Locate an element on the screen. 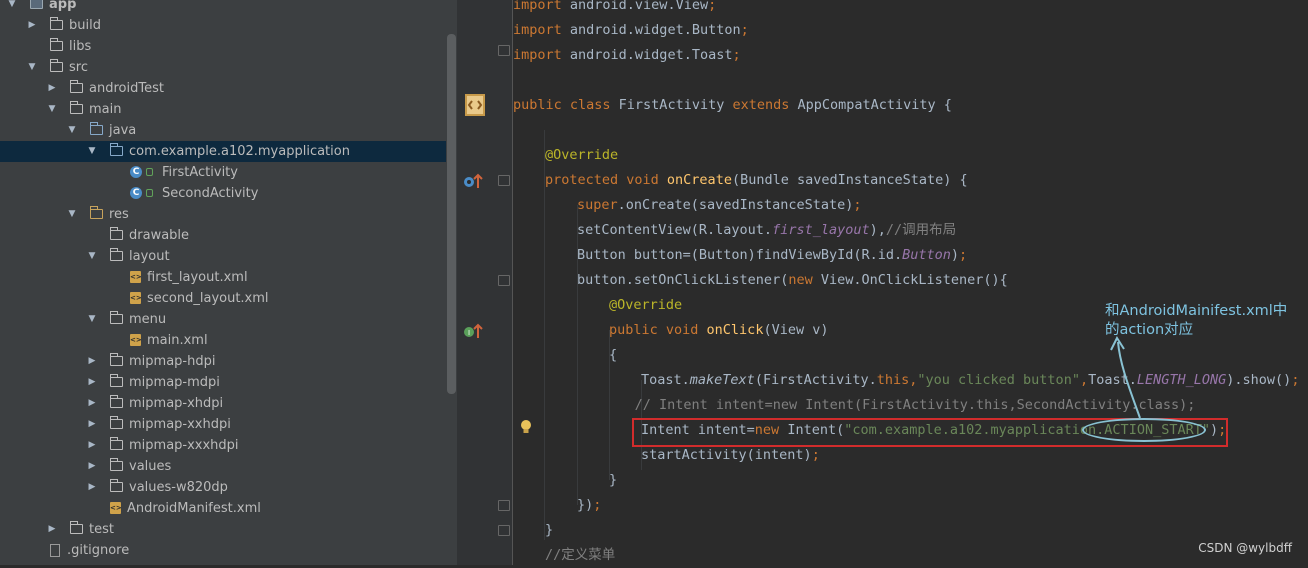  code-token: ) is located at coordinates (955, 255).